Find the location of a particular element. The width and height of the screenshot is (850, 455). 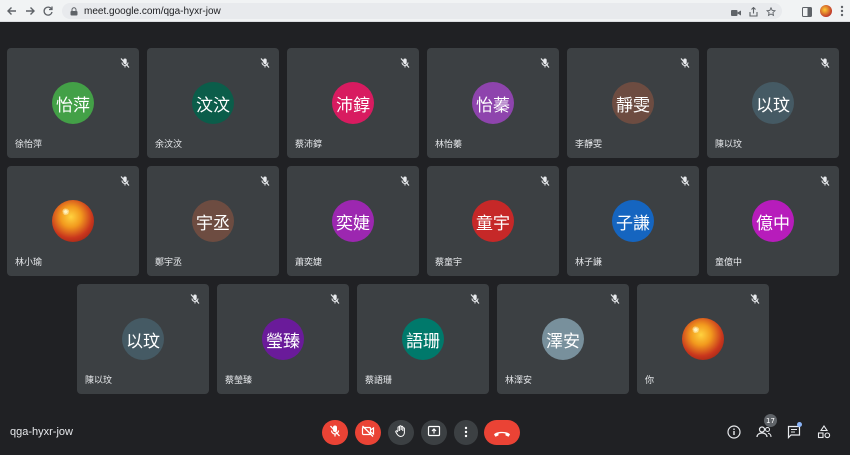

participant-initials: 汶汶 is located at coordinates (213, 105).